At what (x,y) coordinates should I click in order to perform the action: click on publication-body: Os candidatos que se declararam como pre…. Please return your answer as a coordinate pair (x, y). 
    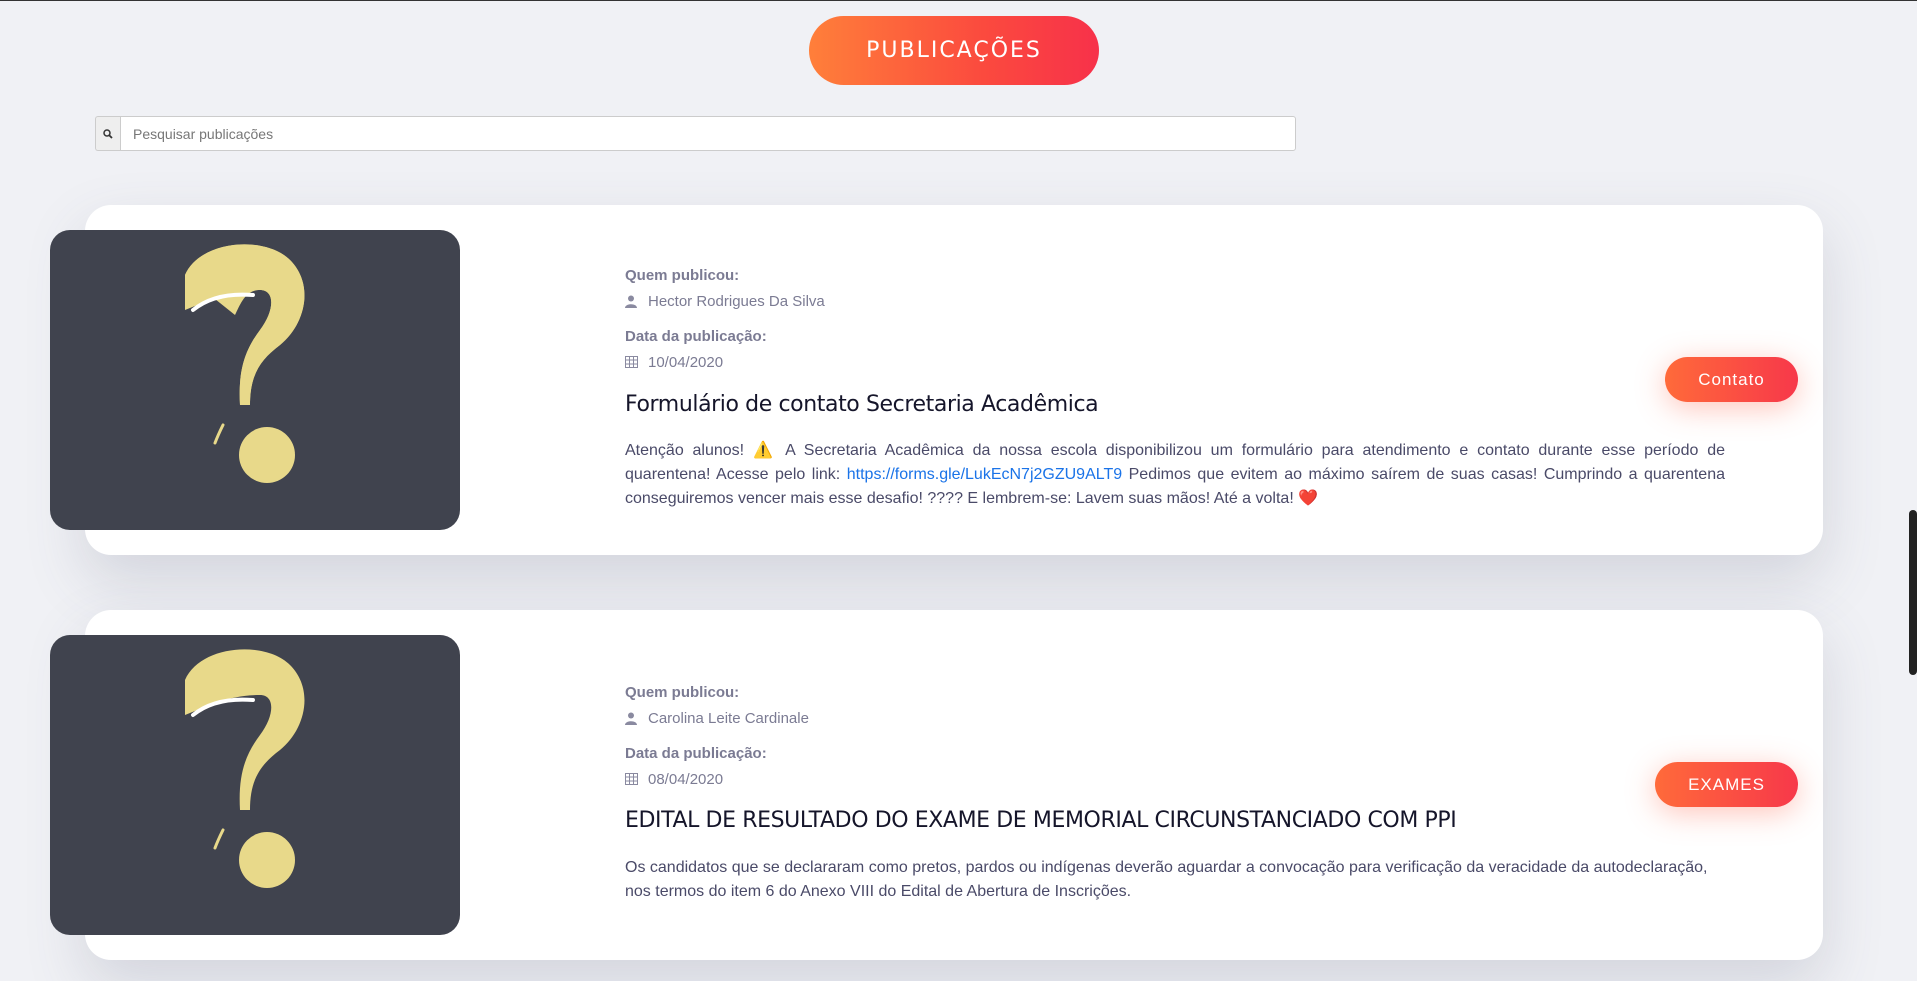
    Looking at the image, I should click on (1170, 880).